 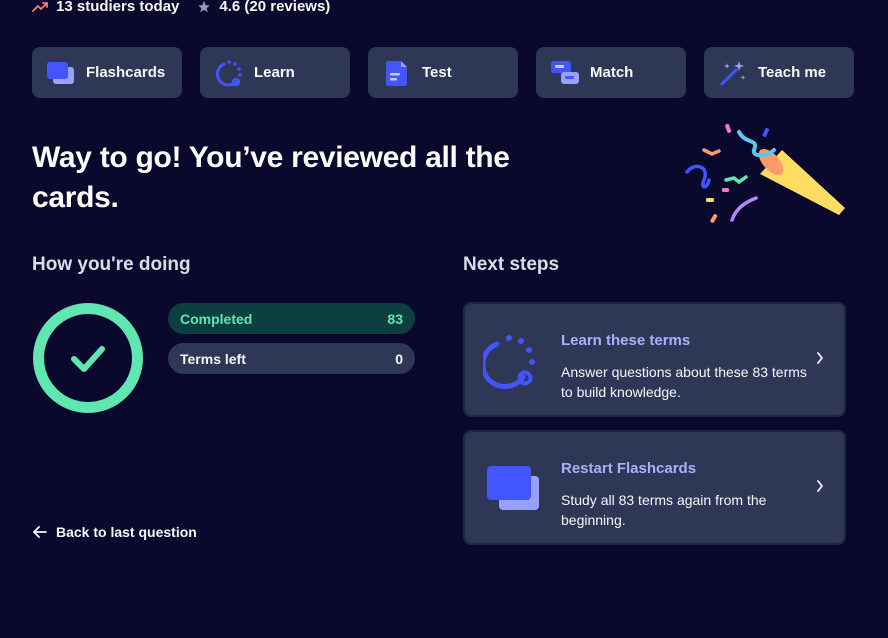 I want to click on match-button: Match, so click(x=611, y=72).